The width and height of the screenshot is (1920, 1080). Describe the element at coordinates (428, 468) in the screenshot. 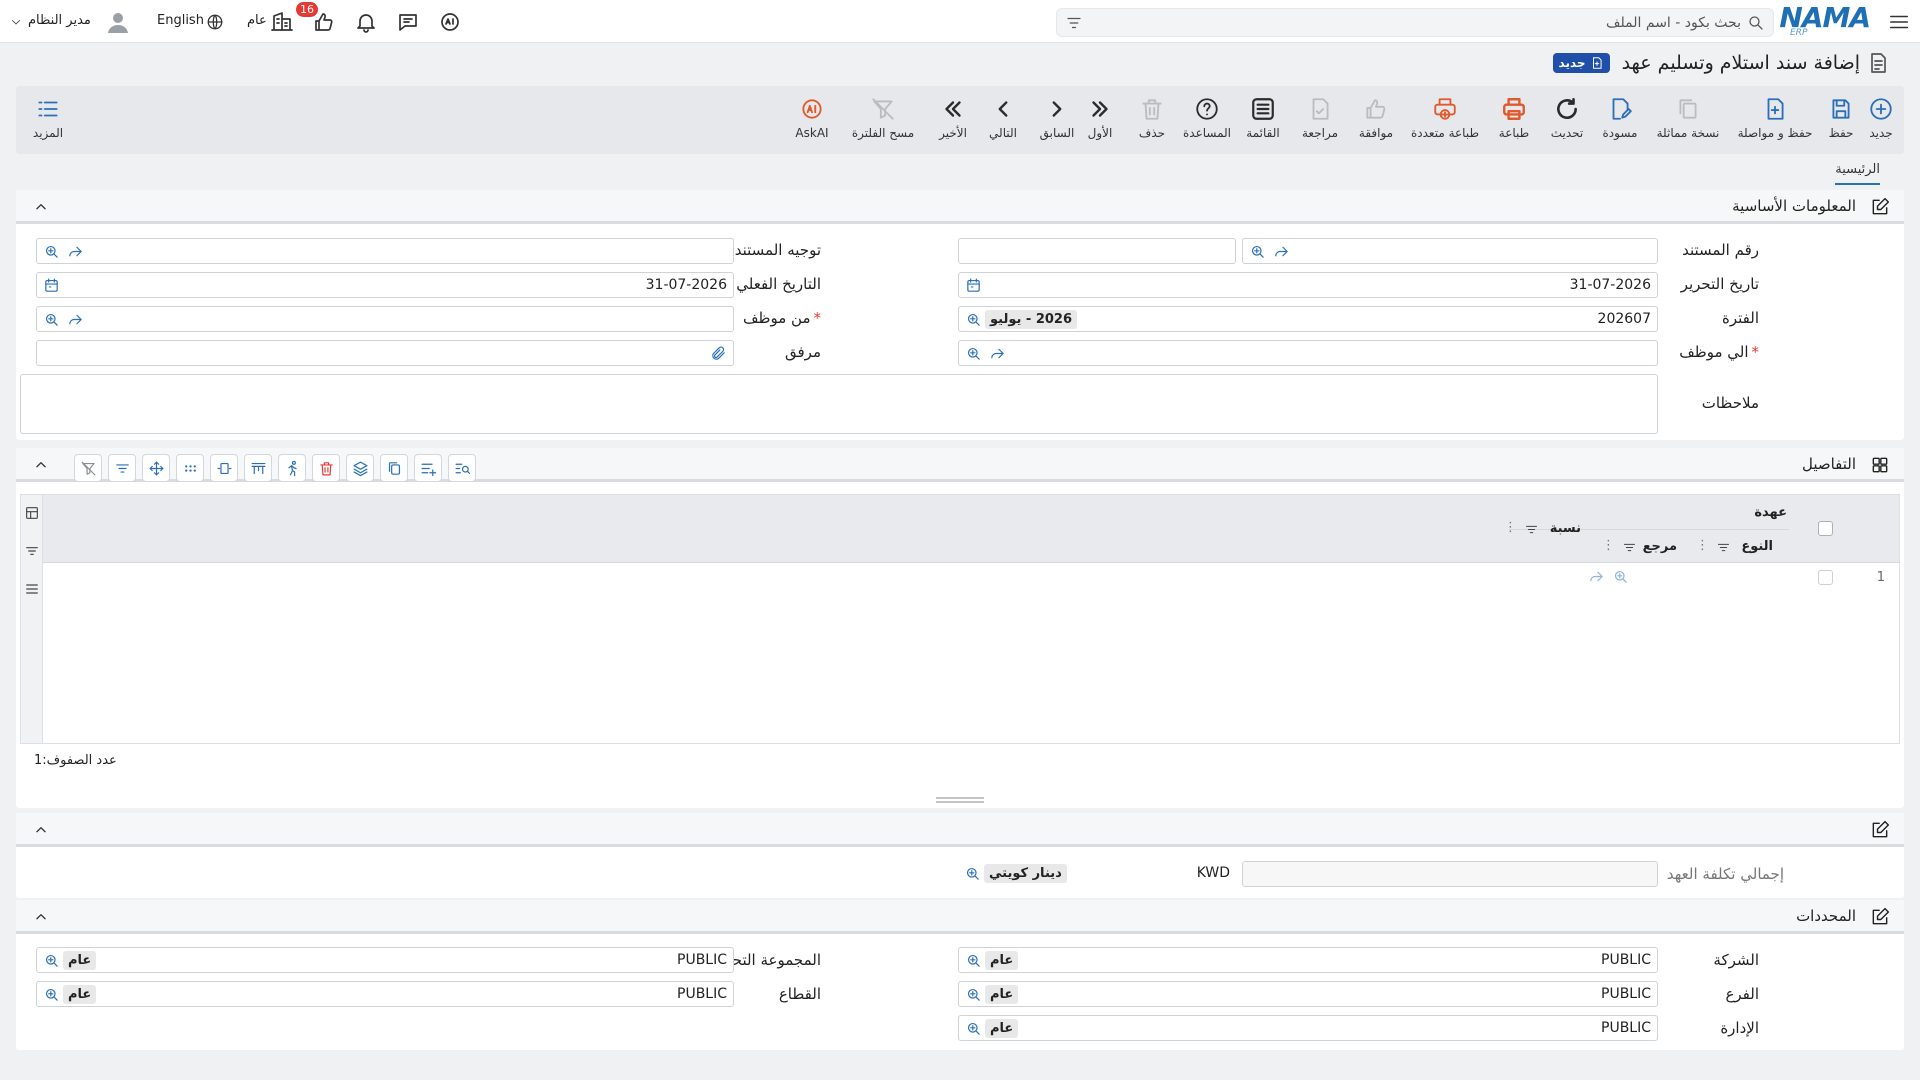

I see `grid-add-row-button` at that location.